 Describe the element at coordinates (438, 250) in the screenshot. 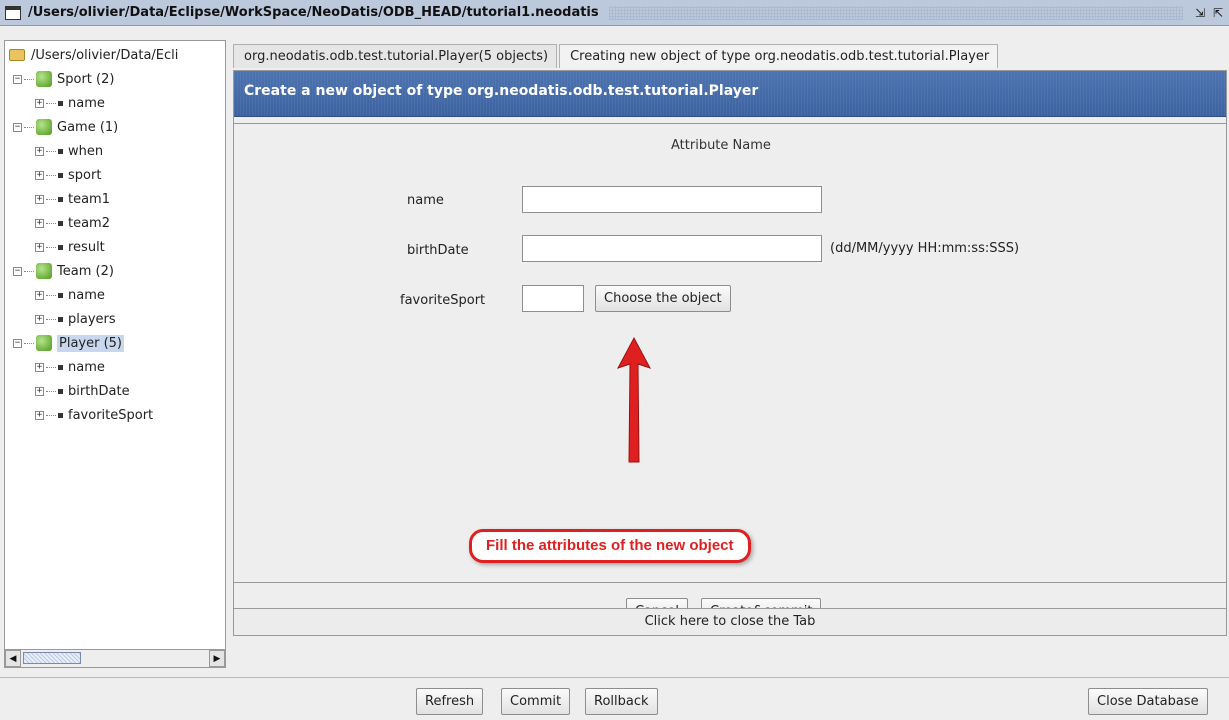

I see `birthdate-label: birthDate` at that location.